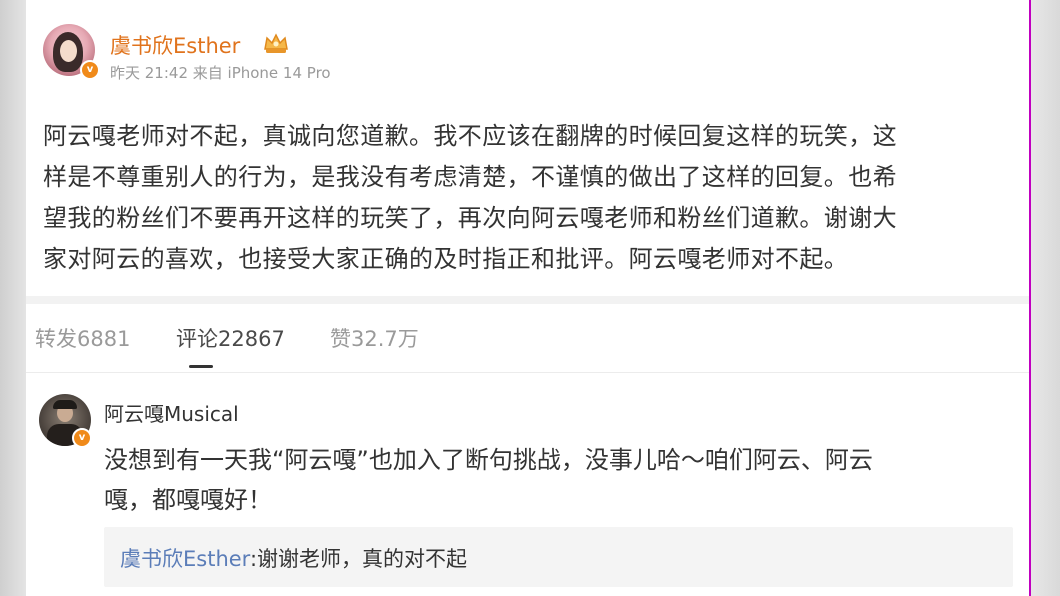 The height and width of the screenshot is (596, 1060). I want to click on tab-repost: 转发6881, so click(82, 338).